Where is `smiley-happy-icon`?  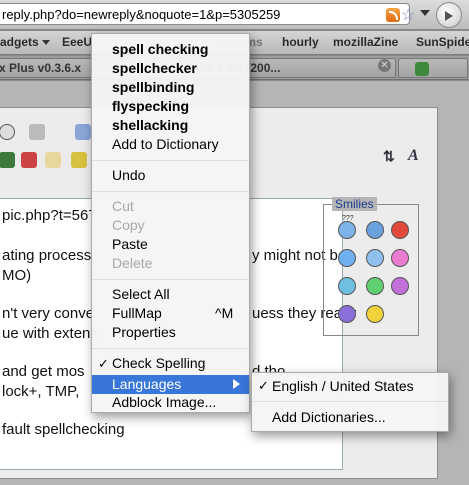 smiley-happy-icon is located at coordinates (375, 314).